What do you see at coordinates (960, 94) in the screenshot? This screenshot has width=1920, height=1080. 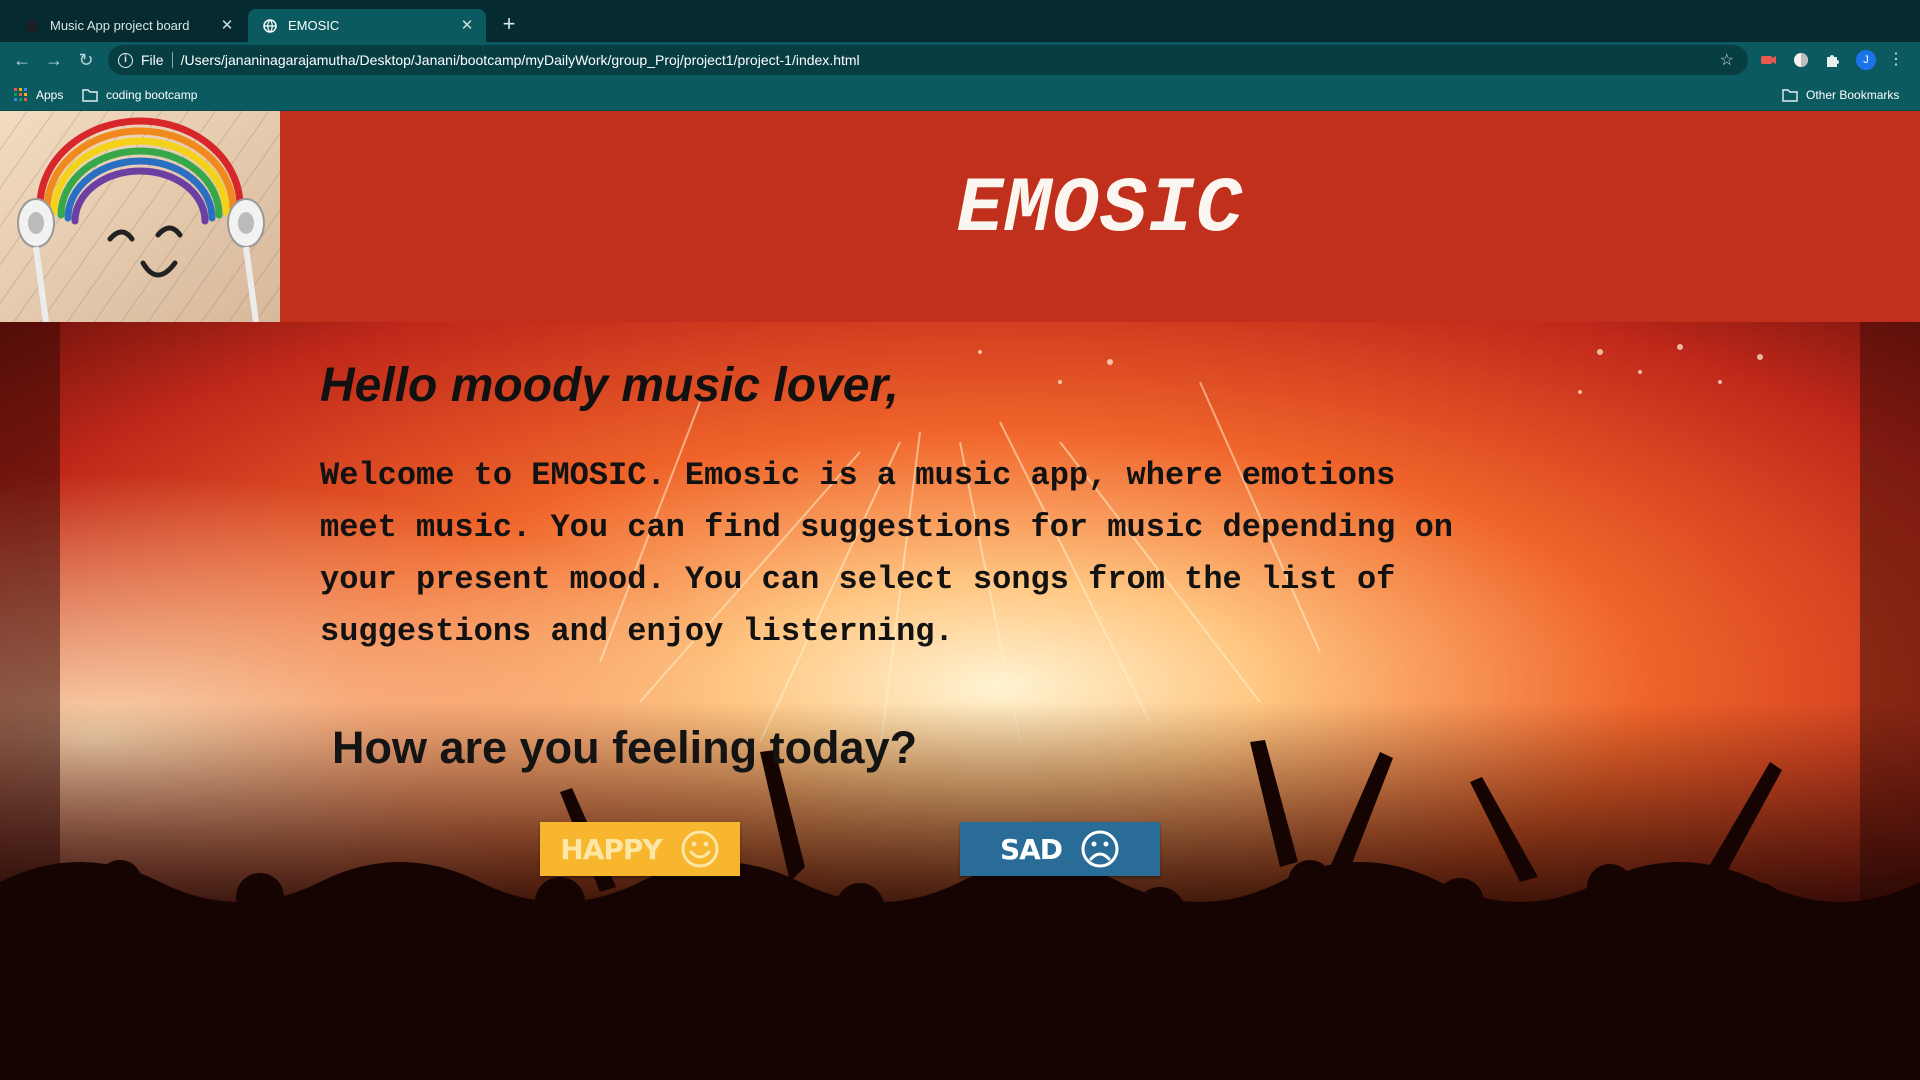 I see `bookmarks-bar: Apps coding bootcamp Other Bookmarks` at bounding box center [960, 94].